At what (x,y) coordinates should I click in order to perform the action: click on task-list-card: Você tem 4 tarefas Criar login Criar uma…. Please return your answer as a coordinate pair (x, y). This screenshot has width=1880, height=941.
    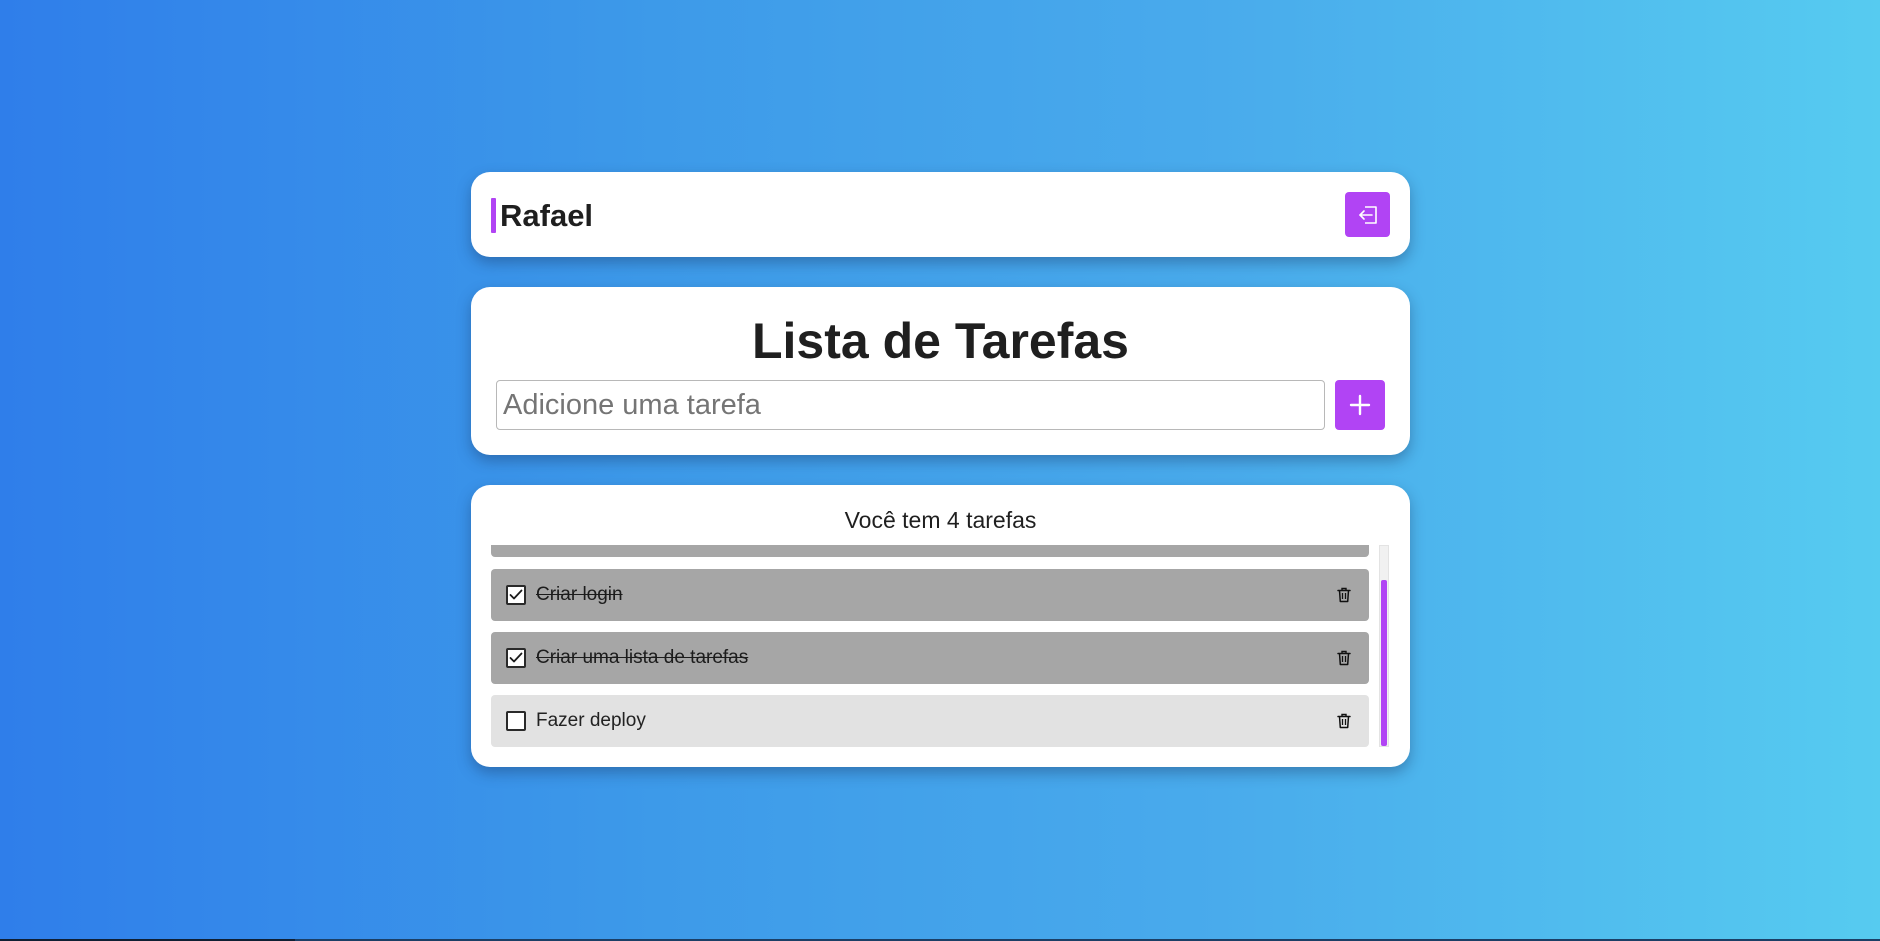
    Looking at the image, I should click on (940, 626).